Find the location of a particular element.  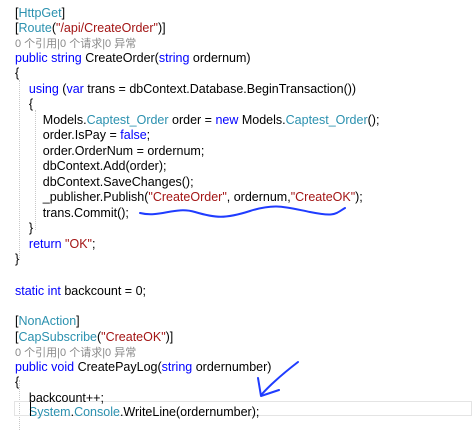

code-token: backcount++; is located at coordinates (59, 398).